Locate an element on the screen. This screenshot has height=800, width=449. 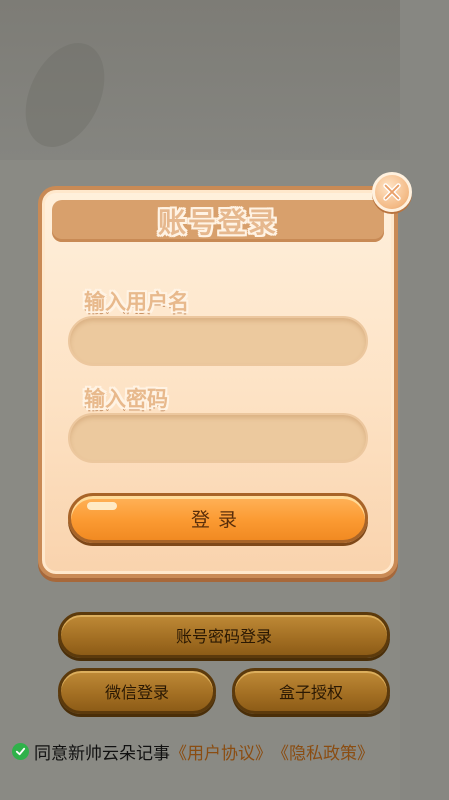
privacy-policy-link: 《隐私政策》 is located at coordinates (323, 751).